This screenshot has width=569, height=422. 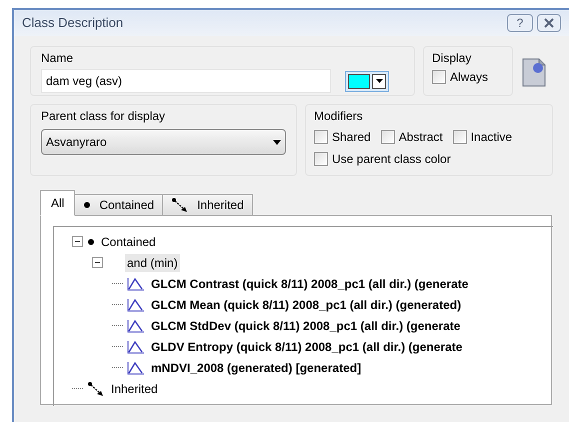 I want to click on checkbox: Inactive, so click(x=482, y=137).